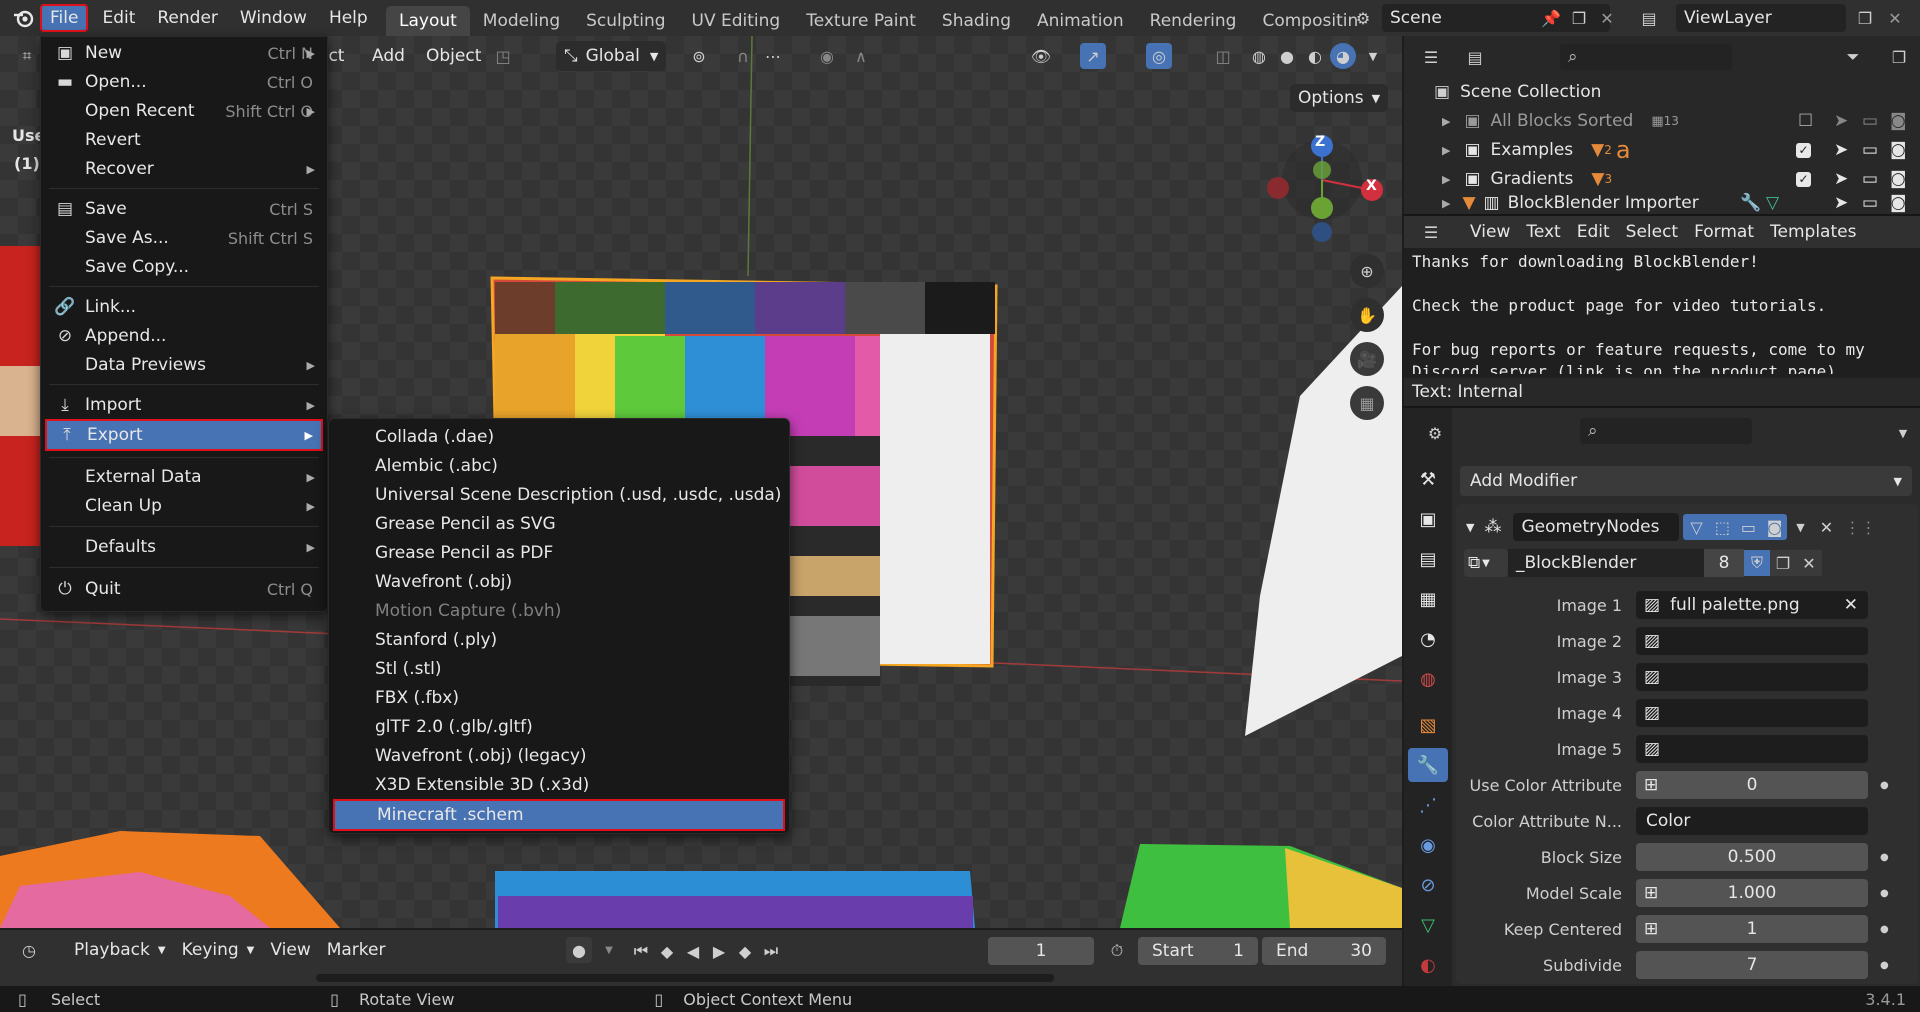 Image resolution: width=1920 pixels, height=1012 pixels. What do you see at coordinates (667, 951) in the screenshot?
I see `jump-to-keyframe-back-icon: ◆` at bounding box center [667, 951].